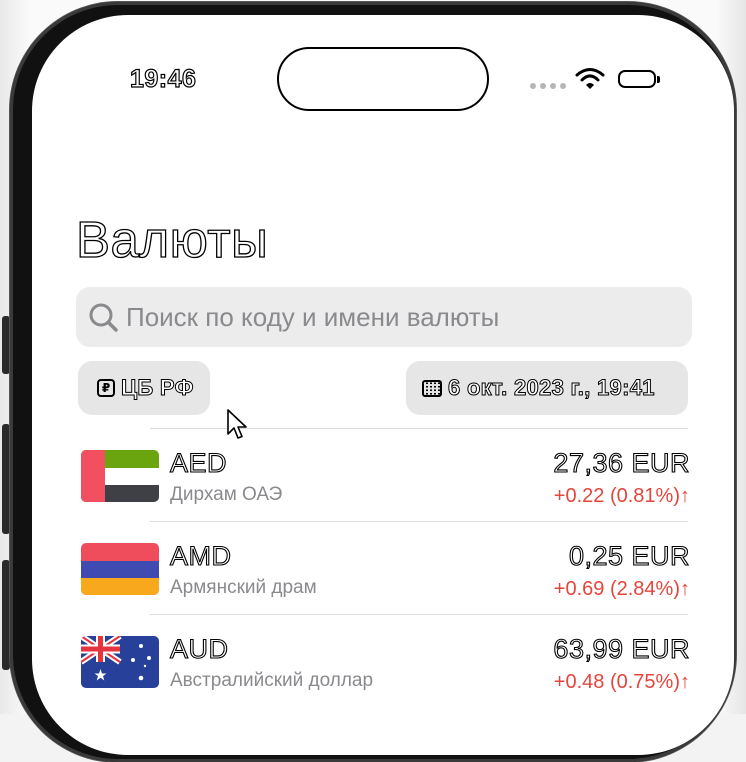 Image resolution: width=746 pixels, height=762 pixels. What do you see at coordinates (163, 78) in the screenshot?
I see `status-time: 19:46` at bounding box center [163, 78].